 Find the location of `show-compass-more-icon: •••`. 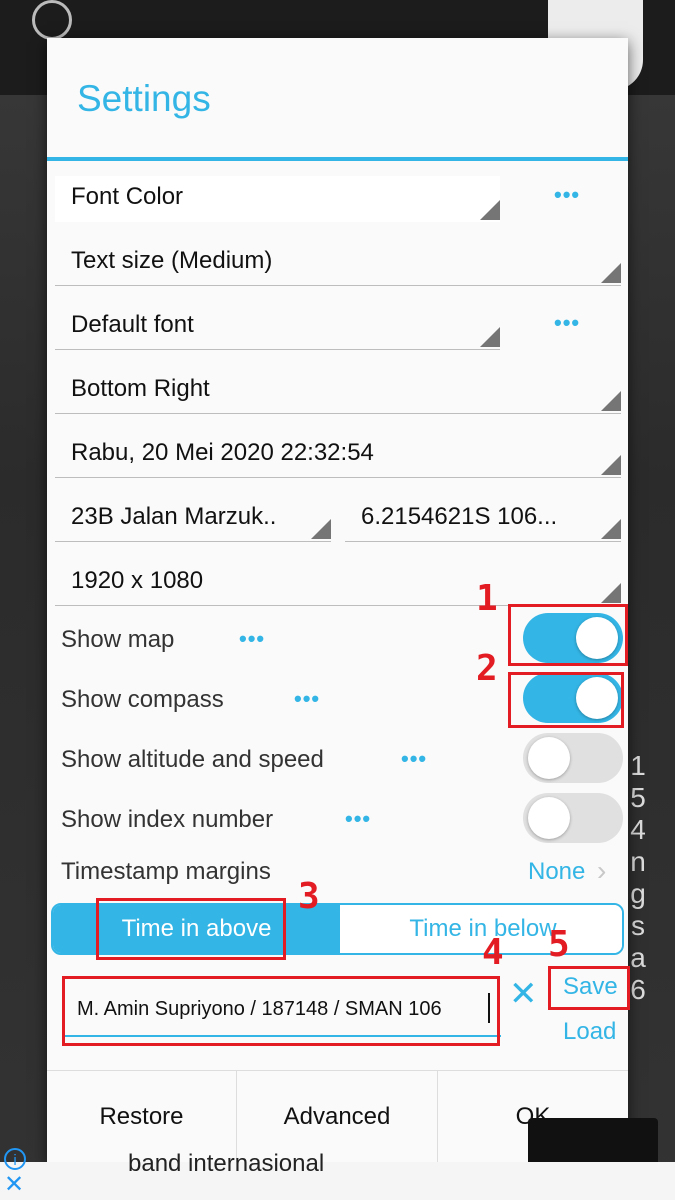

show-compass-more-icon: ••• is located at coordinates (307, 699).